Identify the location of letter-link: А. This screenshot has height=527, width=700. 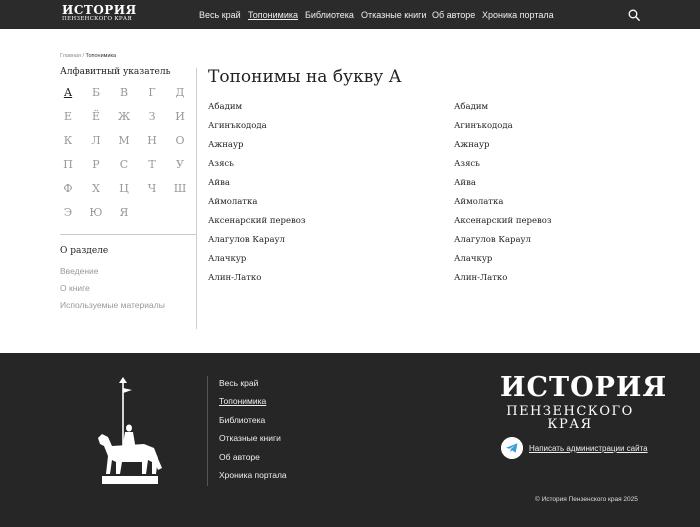
(68, 92).